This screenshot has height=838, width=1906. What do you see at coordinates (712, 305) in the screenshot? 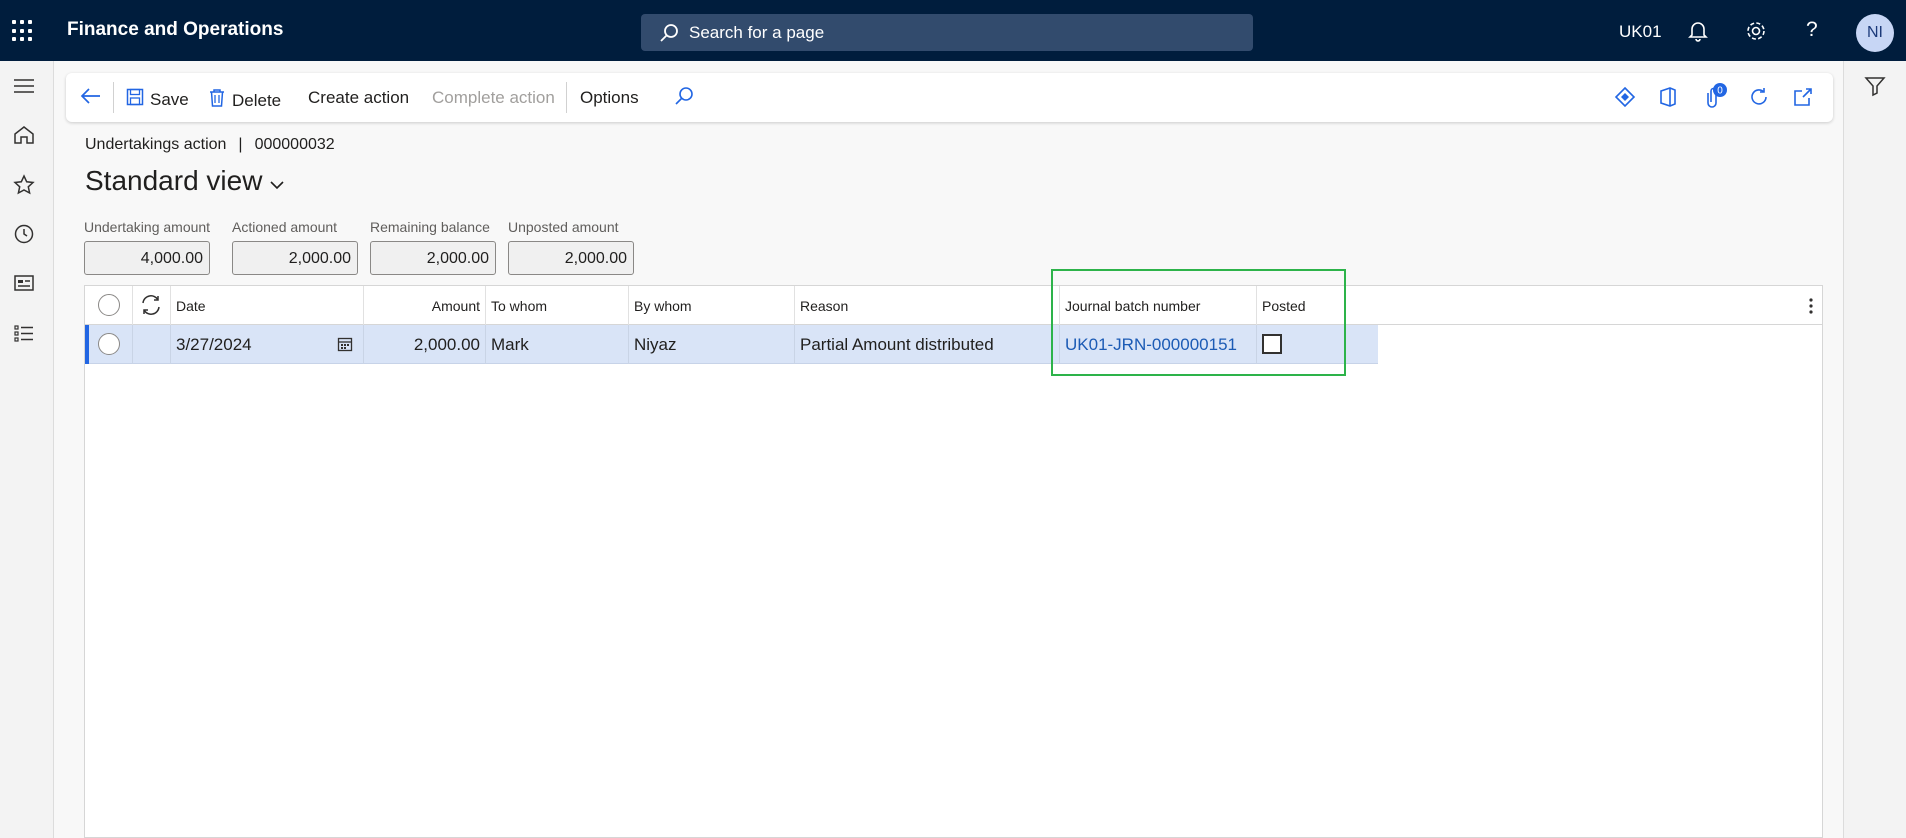
I see `column-by-whom: By whom` at bounding box center [712, 305].